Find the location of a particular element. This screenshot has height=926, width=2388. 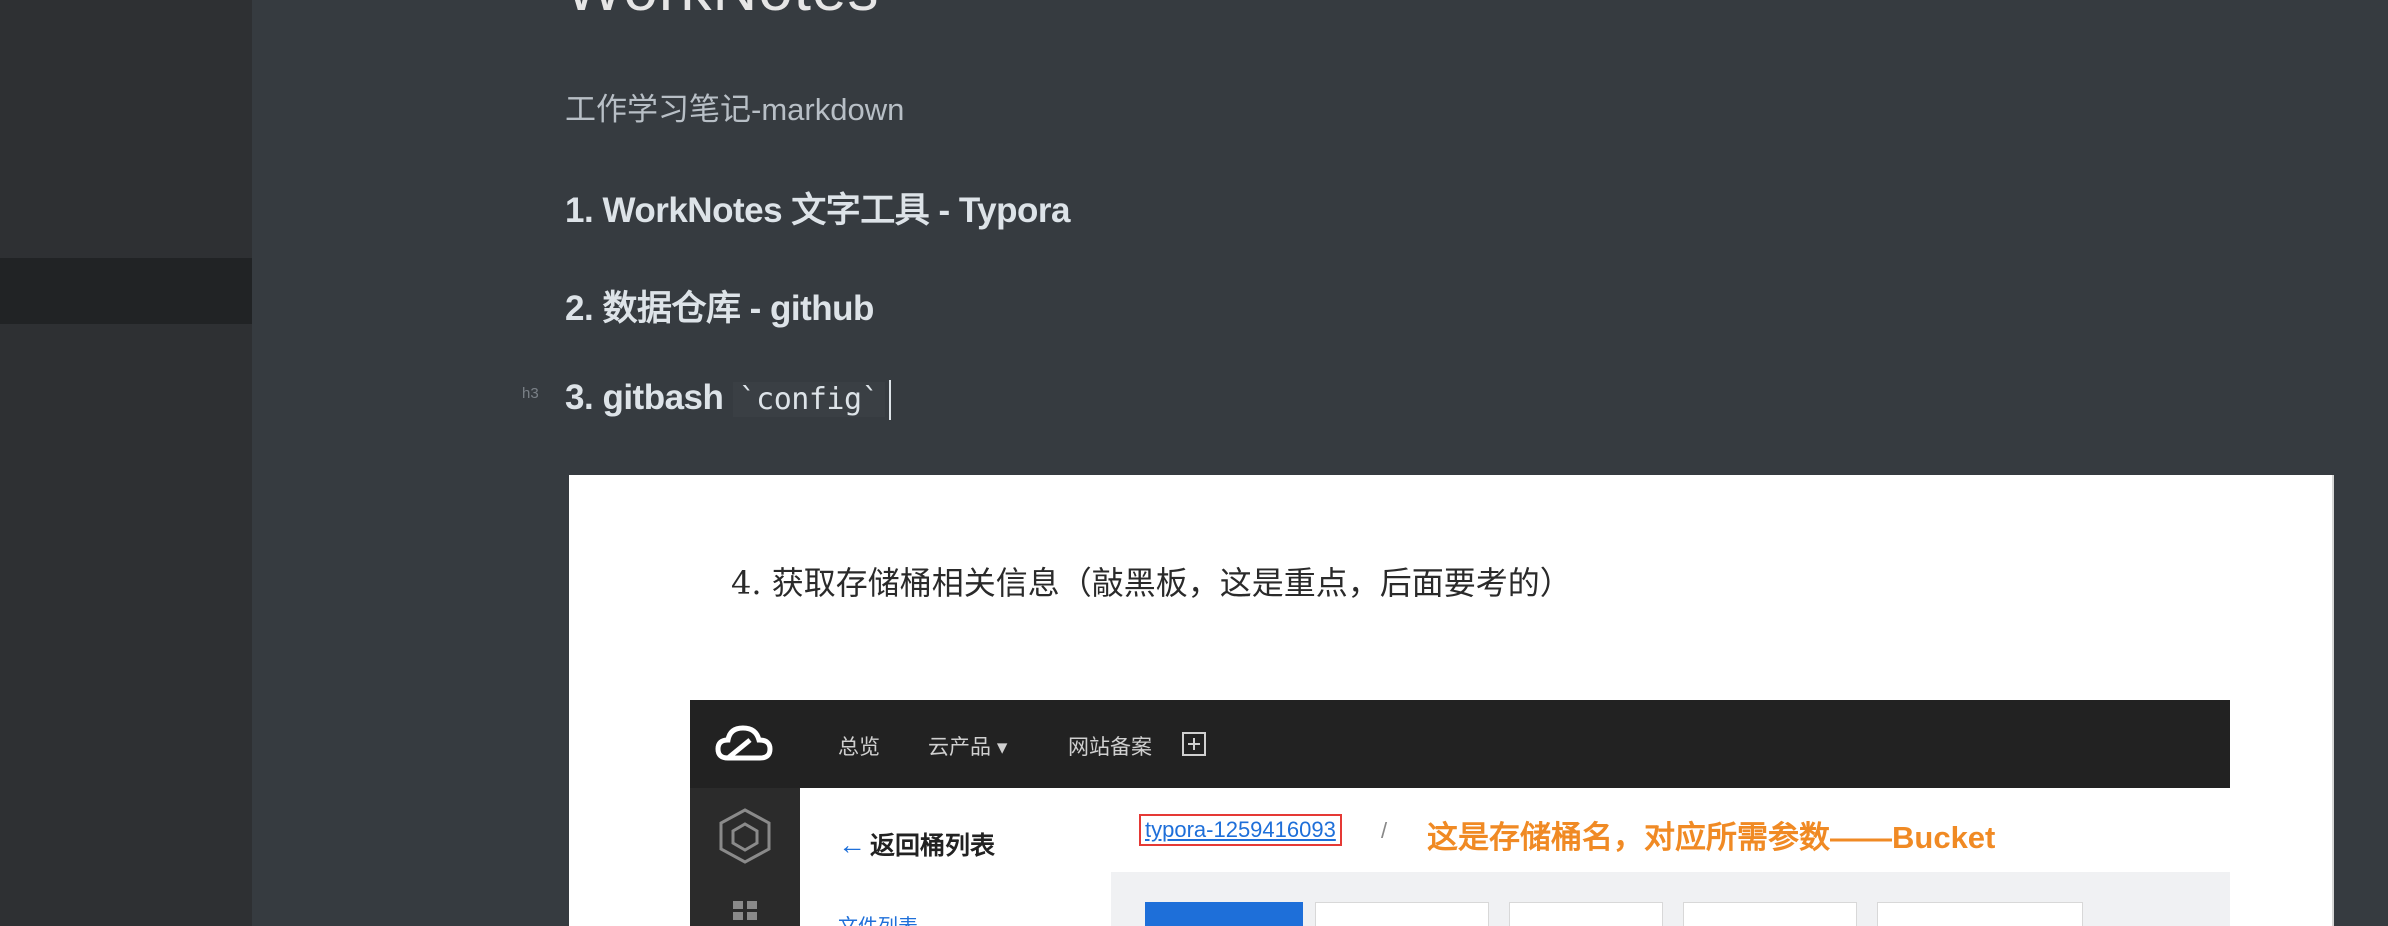

nav-icp: 网站备案 is located at coordinates (1110, 747).